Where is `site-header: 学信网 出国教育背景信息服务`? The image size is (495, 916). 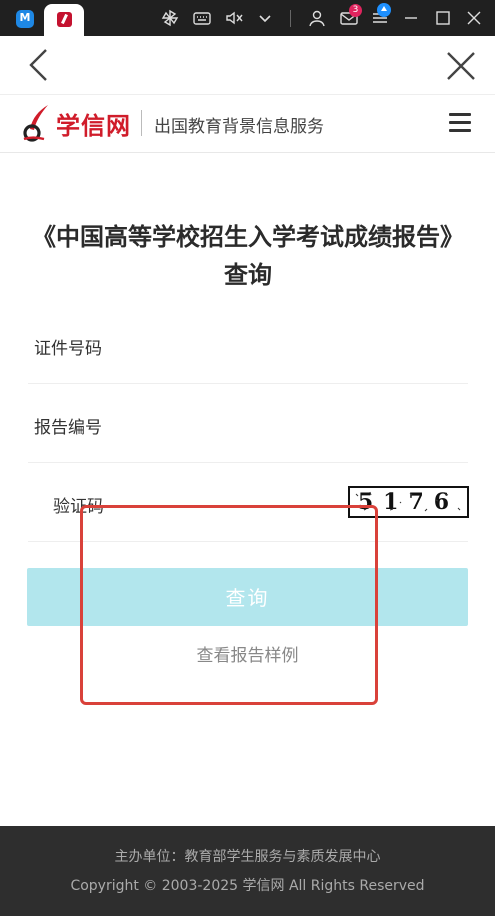
site-header: 学信网 出国教育背景信息服务 is located at coordinates (247, 124).